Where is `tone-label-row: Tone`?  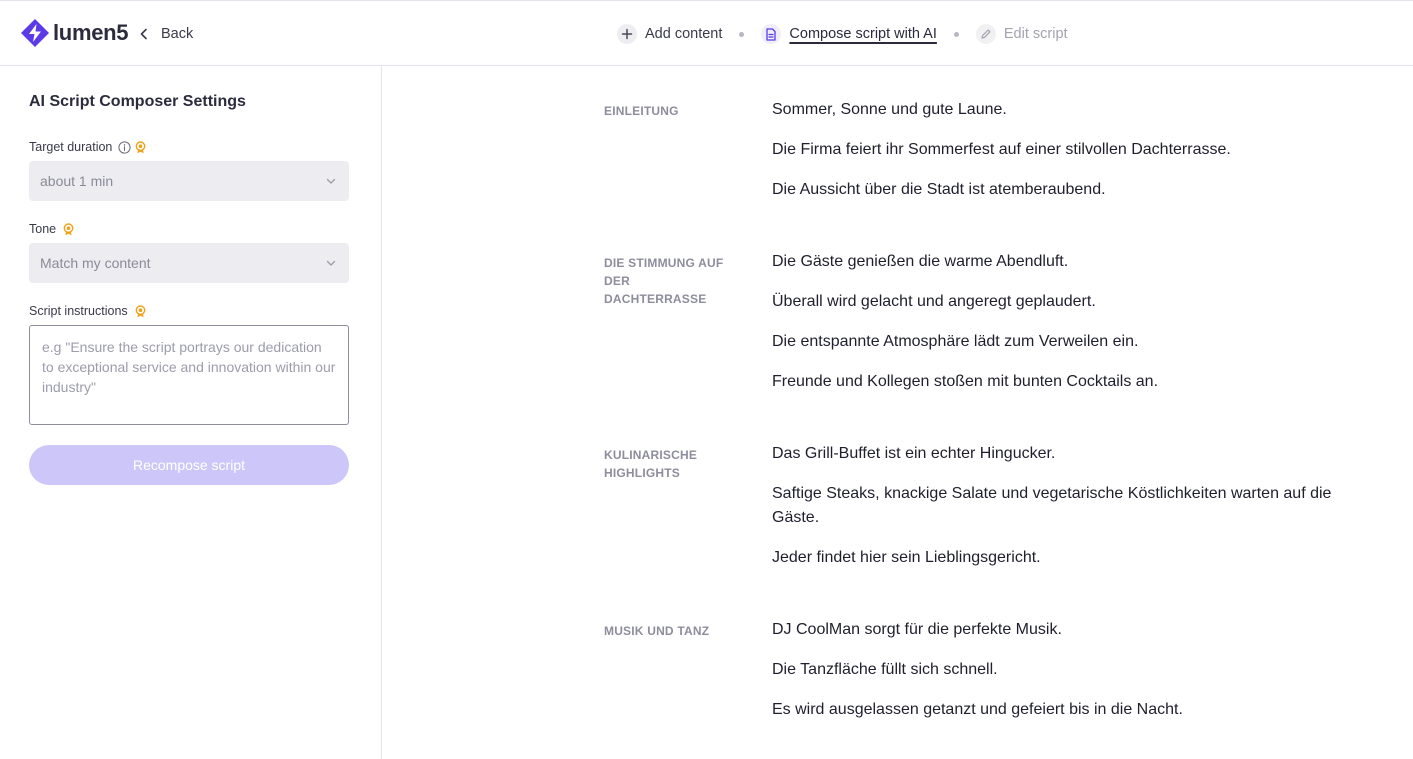
tone-label-row: Tone is located at coordinates (52, 229).